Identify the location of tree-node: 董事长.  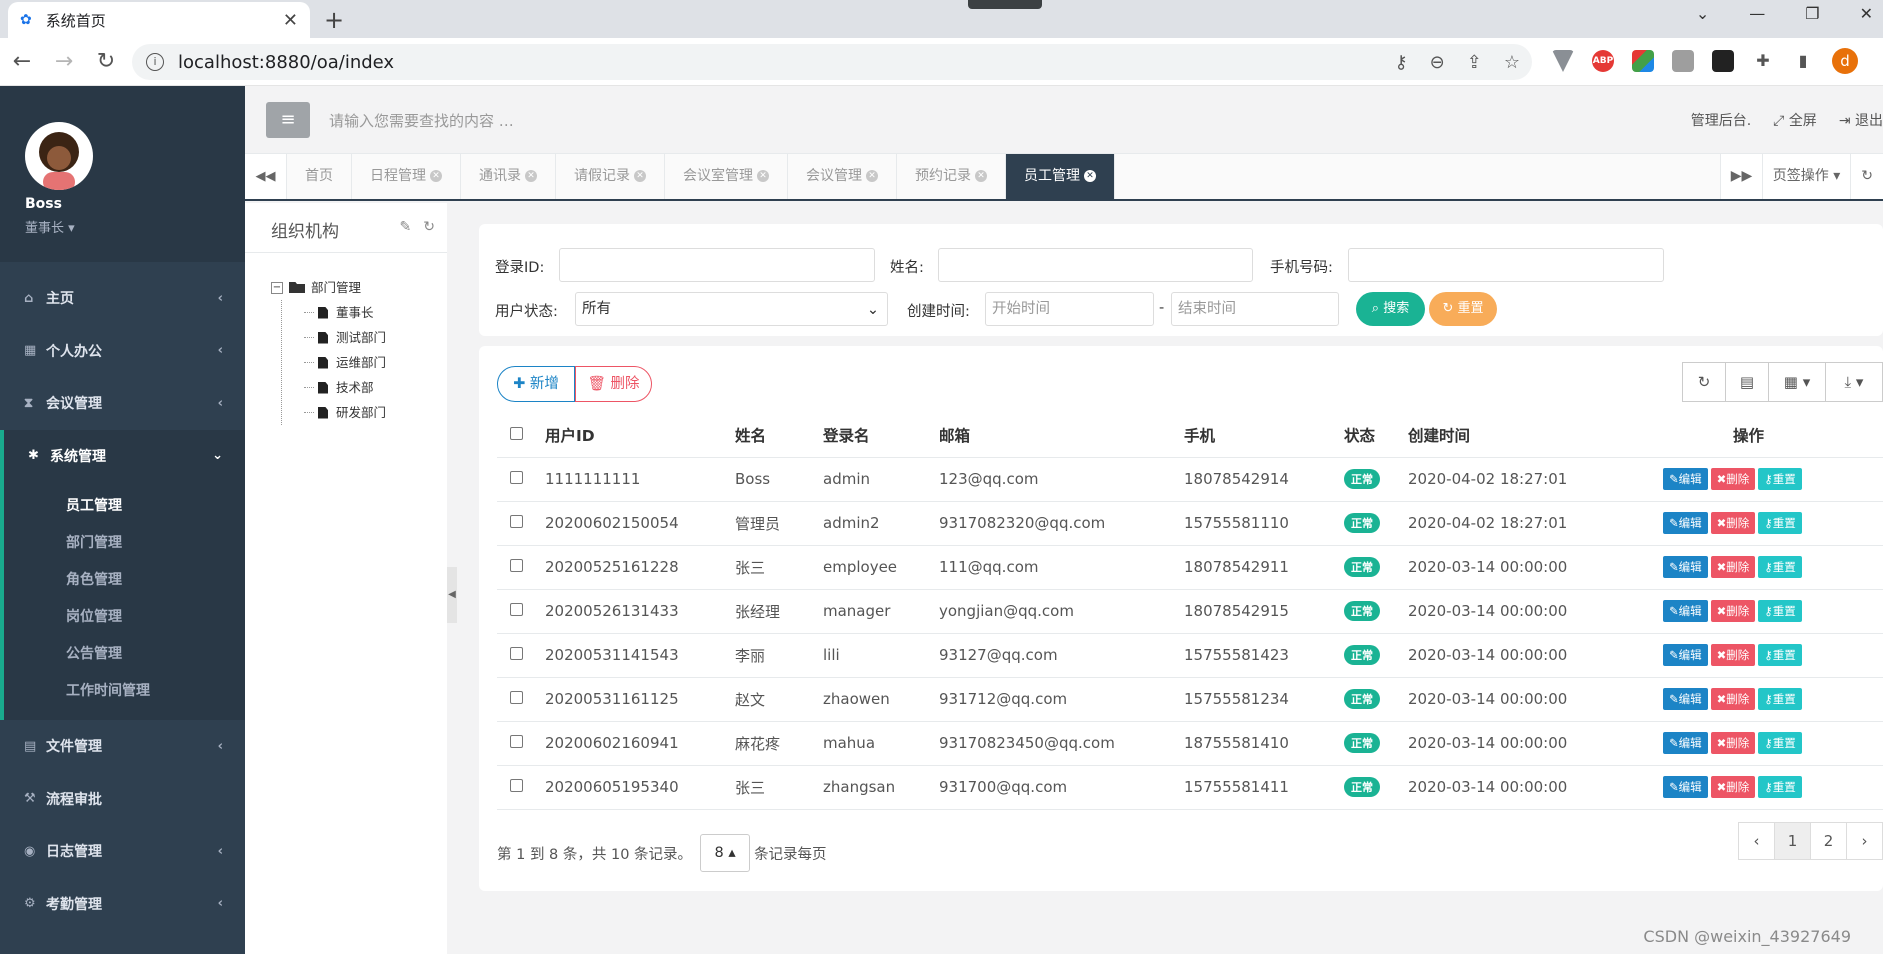
(345, 312).